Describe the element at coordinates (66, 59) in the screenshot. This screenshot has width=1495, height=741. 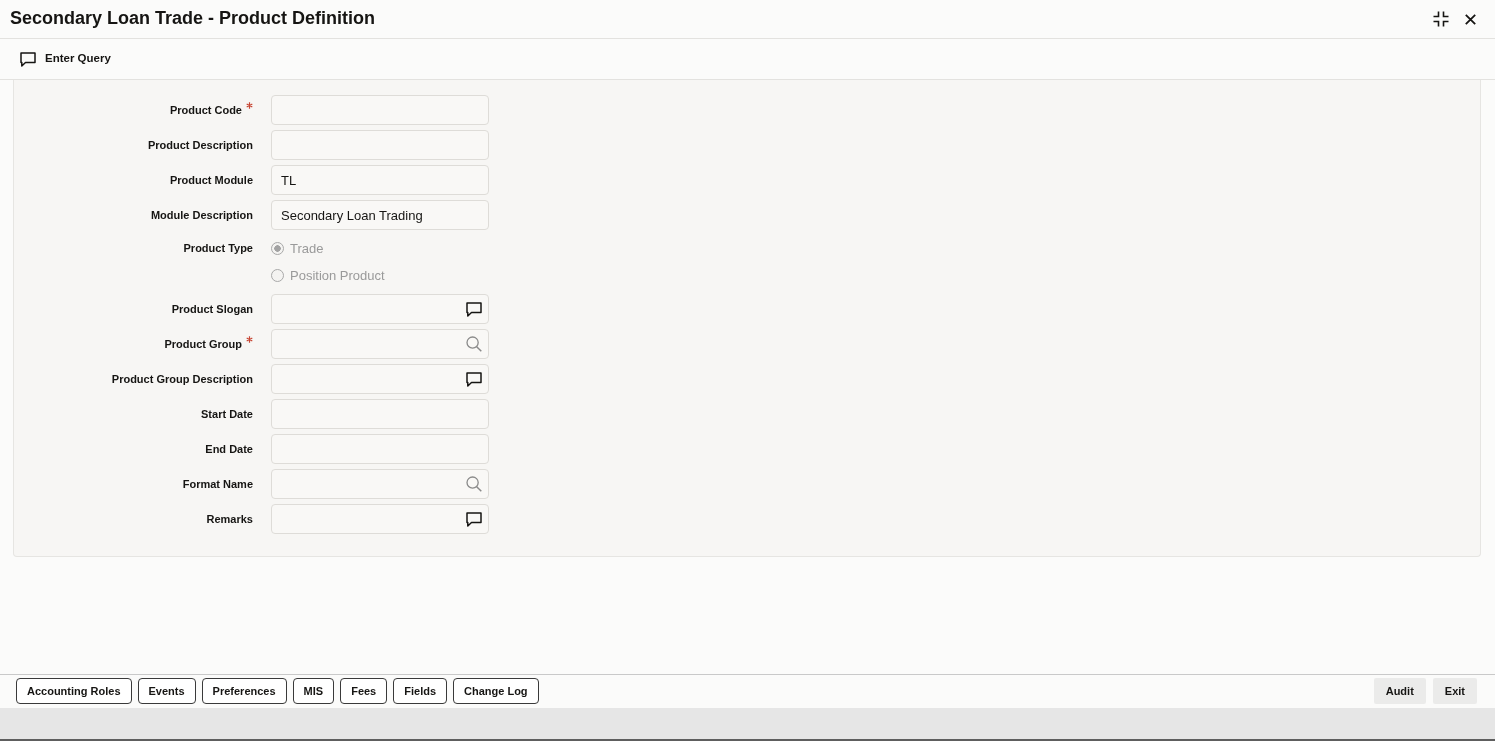
I see `enter-query-button: Enter Query` at that location.